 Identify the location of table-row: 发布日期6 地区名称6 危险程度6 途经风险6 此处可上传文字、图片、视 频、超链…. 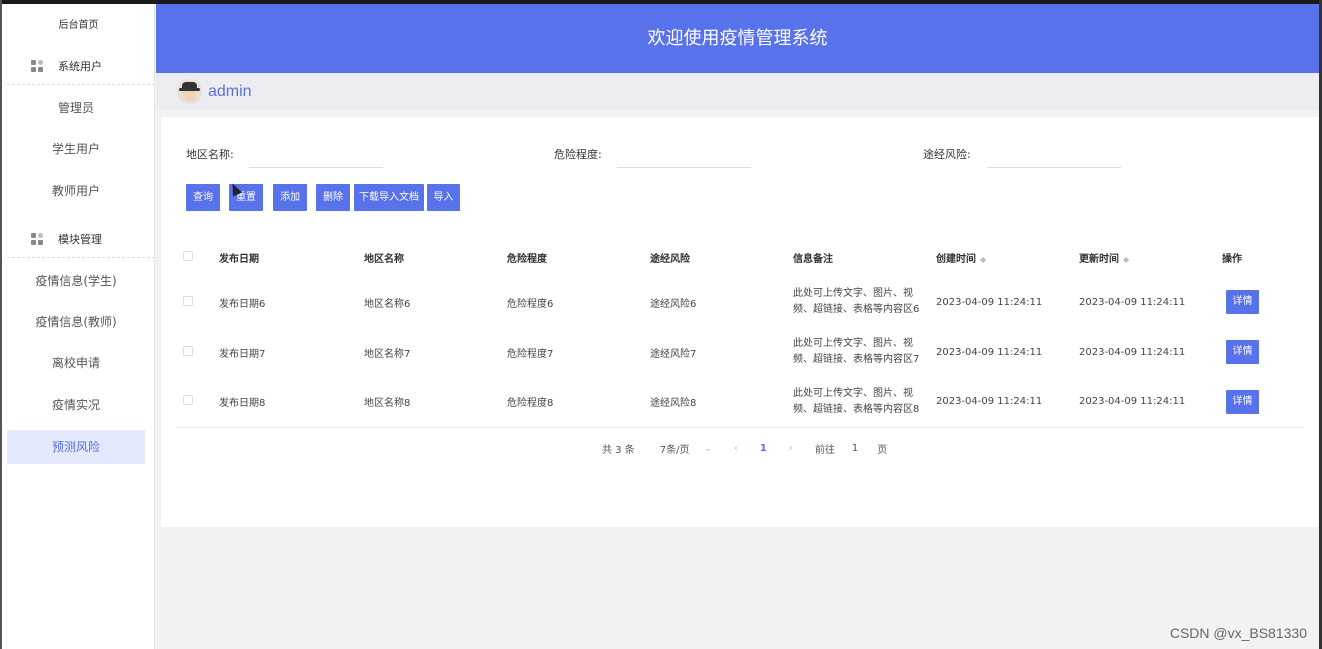
(740, 302).